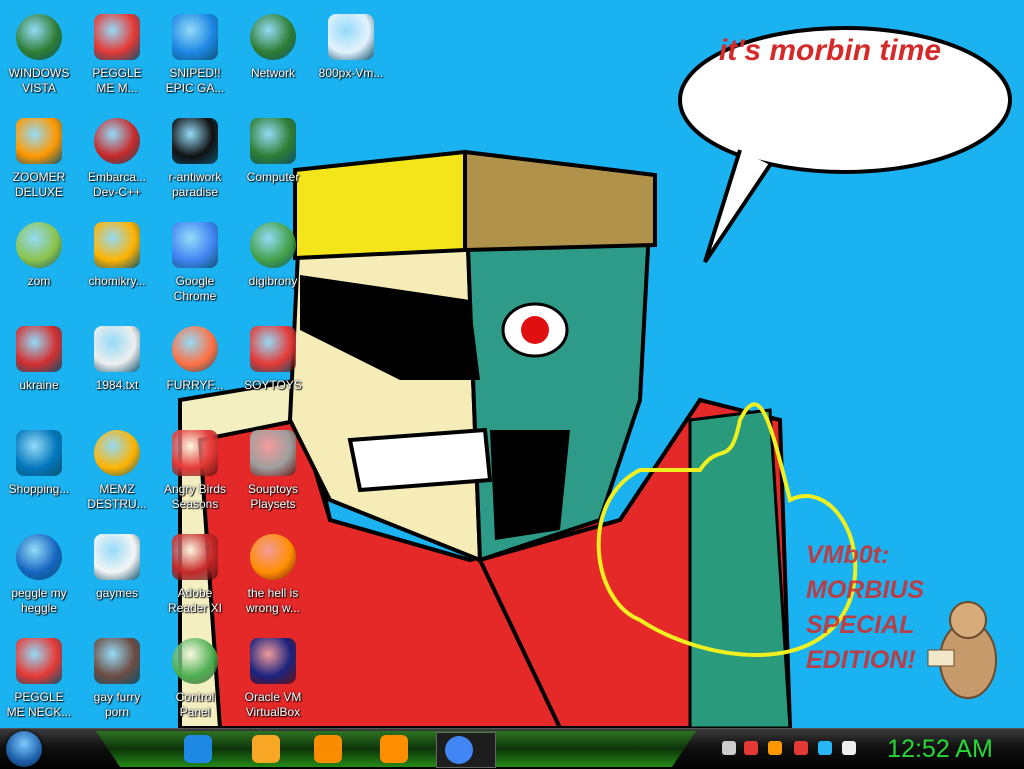 This screenshot has width=1024, height=769. Describe the element at coordinates (195, 489) in the screenshot. I see `label-line: Angry Birds` at that location.